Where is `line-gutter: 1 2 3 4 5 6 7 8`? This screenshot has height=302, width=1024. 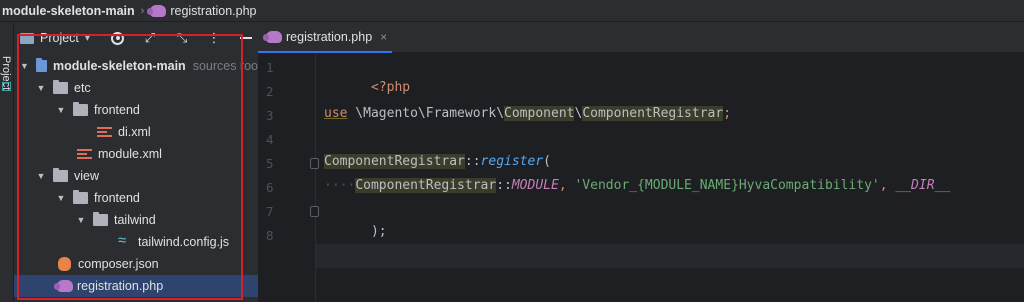
line-gutter: 1 2 3 4 5 6 7 8 is located at coordinates (287, 178).